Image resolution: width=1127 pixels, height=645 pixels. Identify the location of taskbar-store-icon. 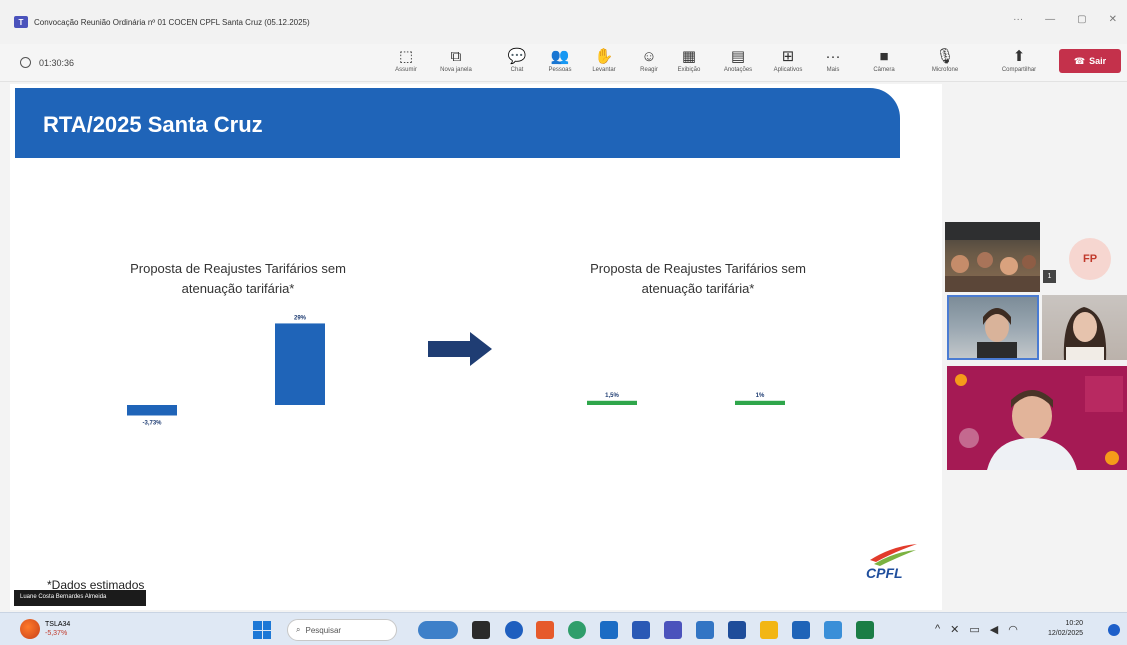
(737, 630).